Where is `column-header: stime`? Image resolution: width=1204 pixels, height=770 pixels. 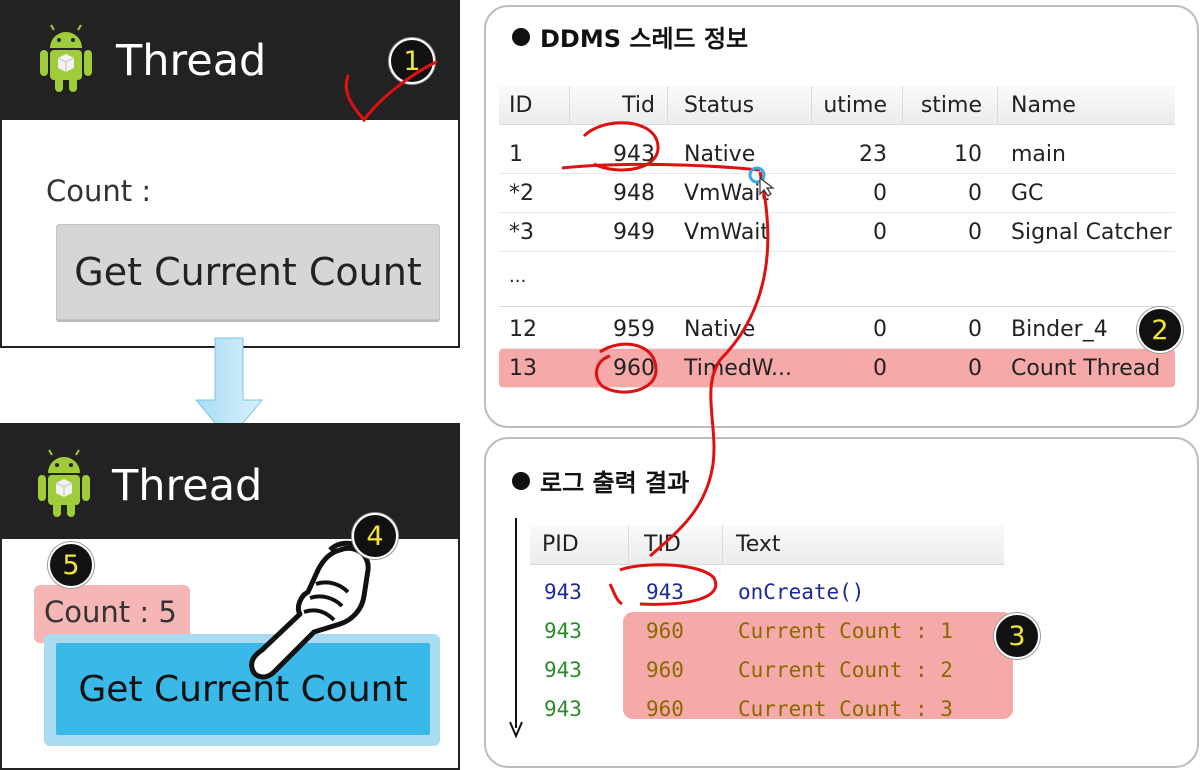
column-header: stime is located at coordinates (951, 105).